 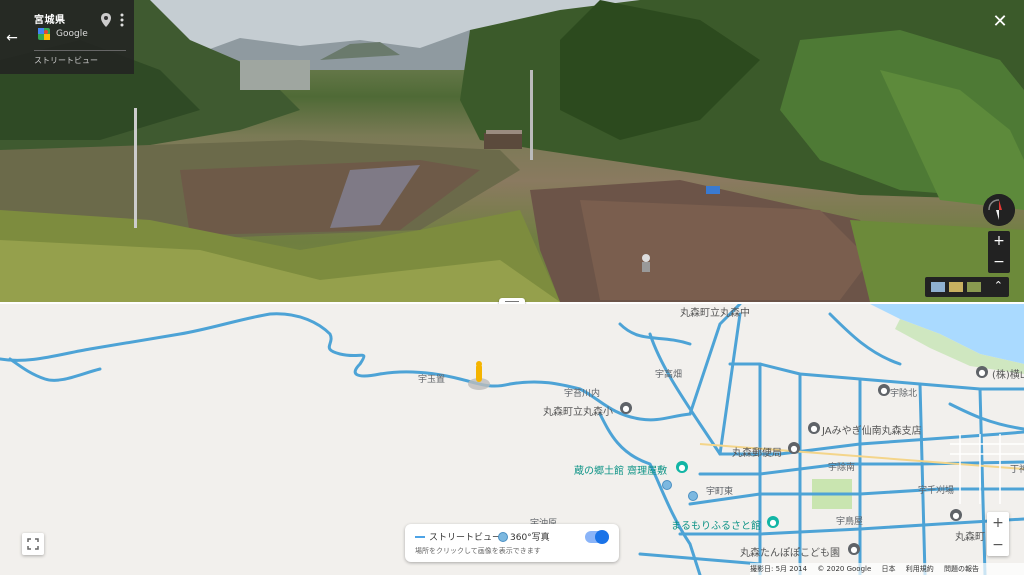 I want to click on post-office-icon: ●, so click(x=794, y=448).